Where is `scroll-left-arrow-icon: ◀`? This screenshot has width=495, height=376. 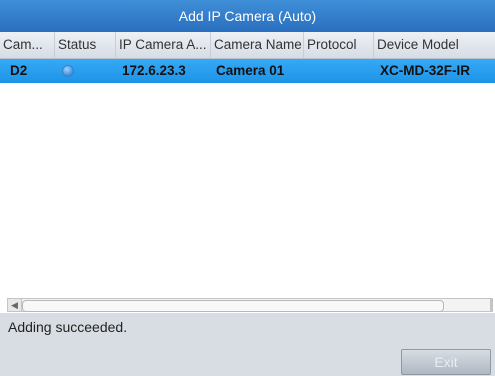 scroll-left-arrow-icon: ◀ is located at coordinates (15, 305).